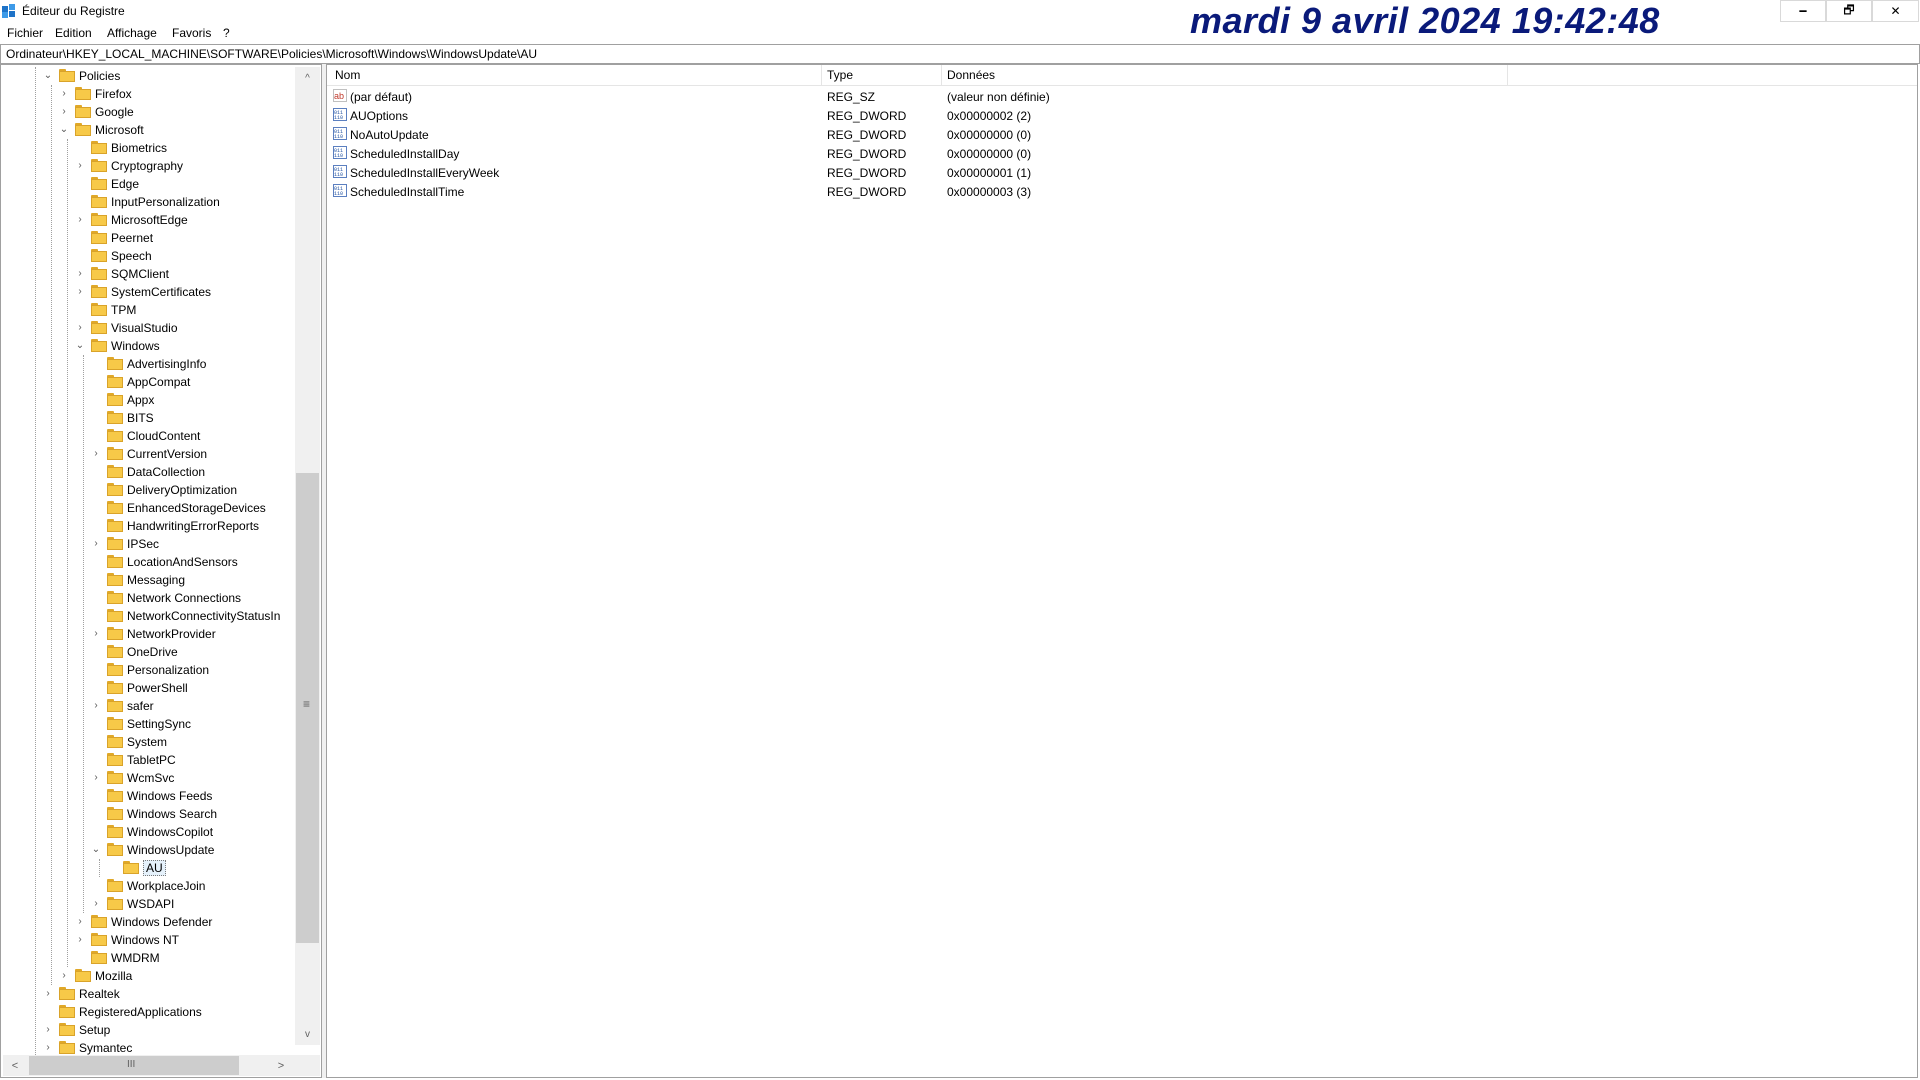 The image size is (1920, 1080). I want to click on close-button: ✕, so click(1895, 11).